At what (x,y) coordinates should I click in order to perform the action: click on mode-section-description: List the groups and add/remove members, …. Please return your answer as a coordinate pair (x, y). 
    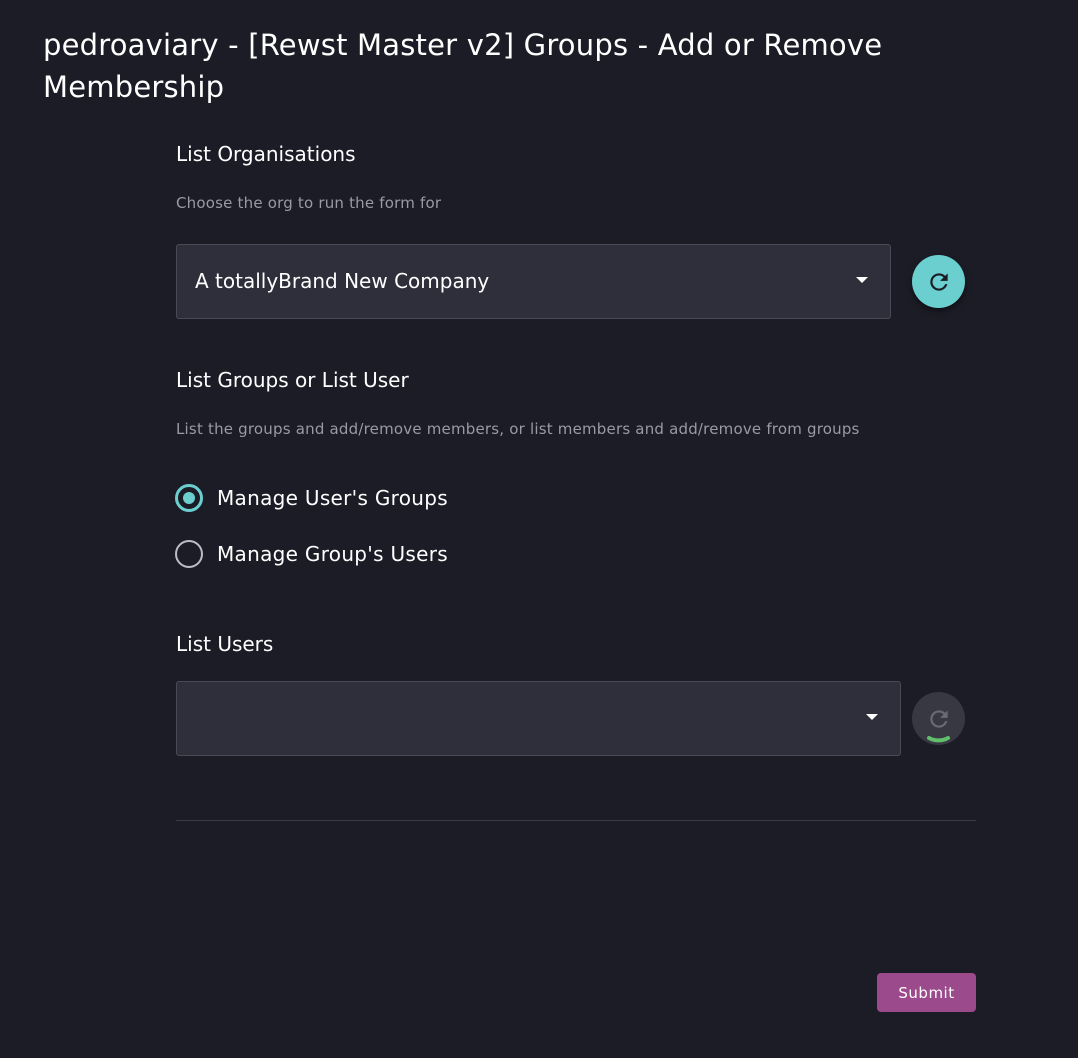
    Looking at the image, I should click on (518, 429).